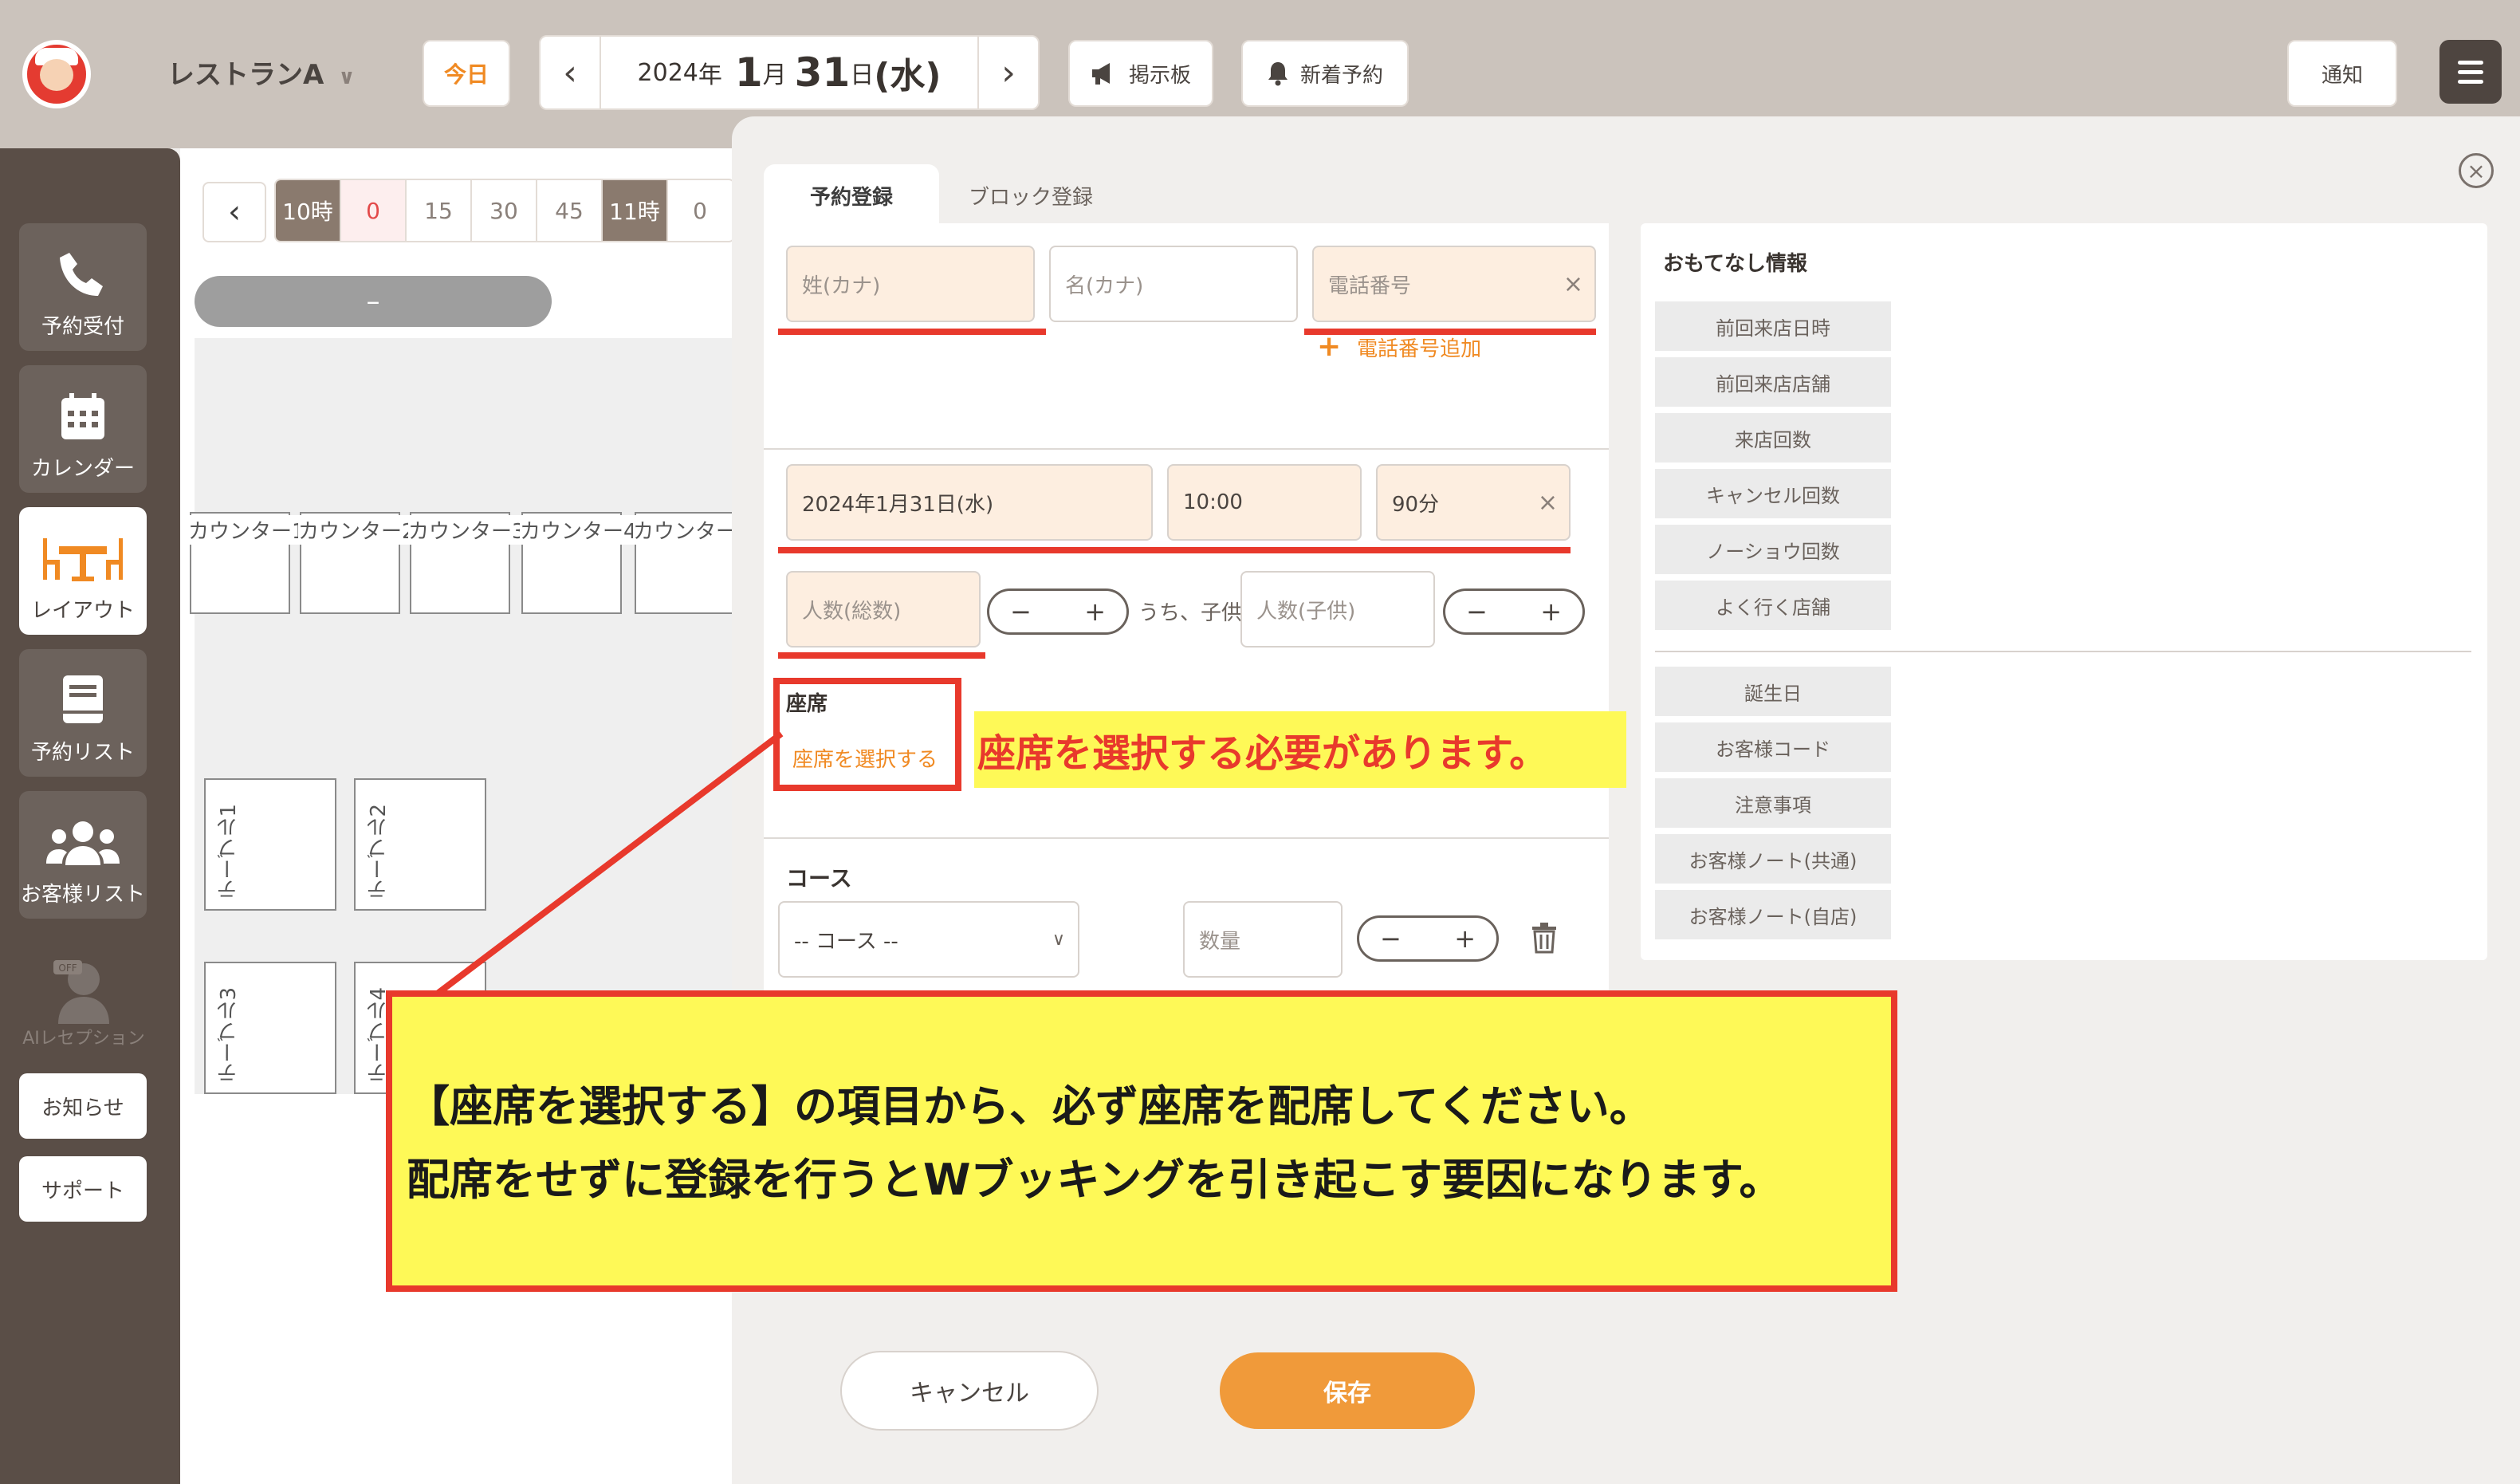 The image size is (2520, 1484). What do you see at coordinates (1773, 326) in the screenshot?
I see `hospitality-item: 前回来店日時` at bounding box center [1773, 326].